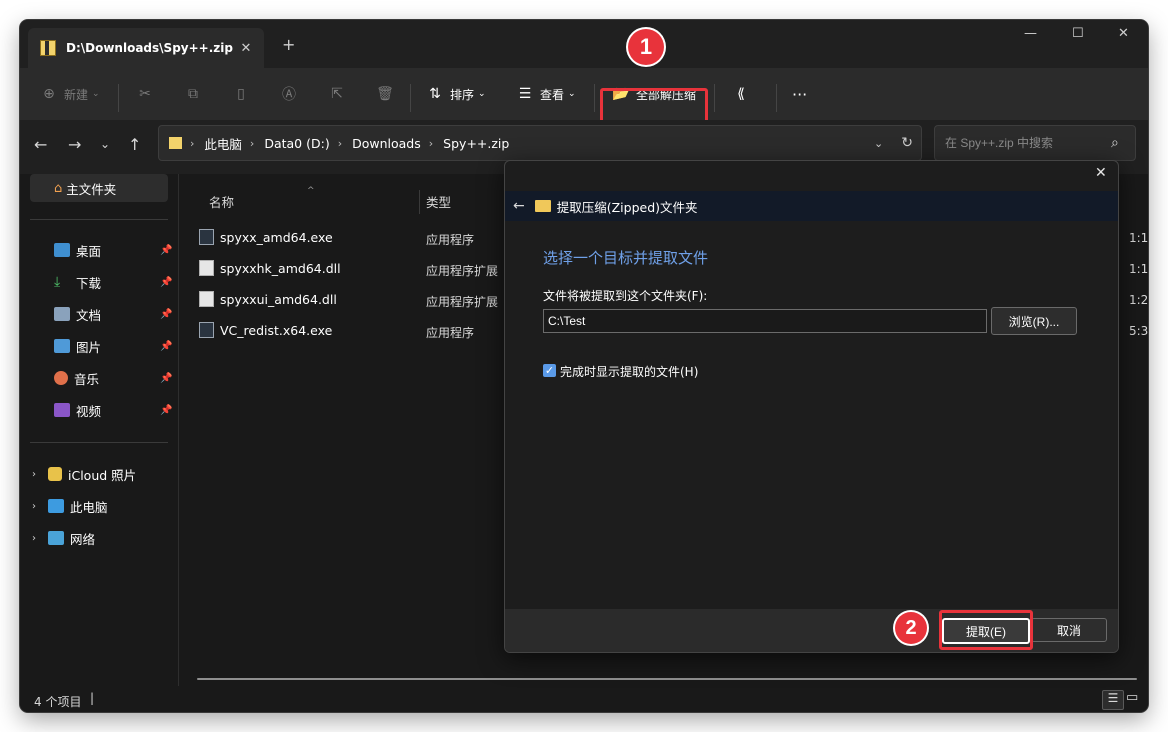  Describe the element at coordinates (69, 94) in the screenshot. I see `new-button: ⊕ 新建 ⌄` at that location.